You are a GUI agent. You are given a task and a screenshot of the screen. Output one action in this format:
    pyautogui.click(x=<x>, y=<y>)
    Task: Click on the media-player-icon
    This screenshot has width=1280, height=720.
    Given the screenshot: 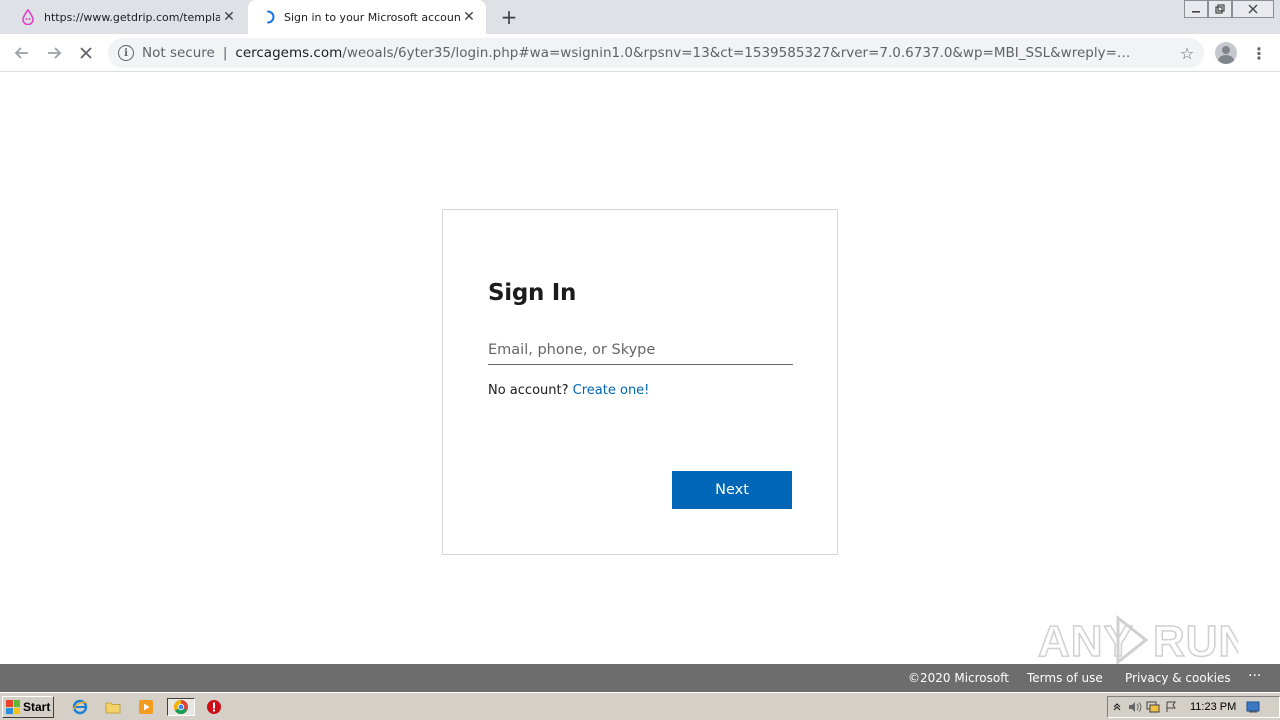 What is the action you would take?
    pyautogui.click(x=146, y=707)
    